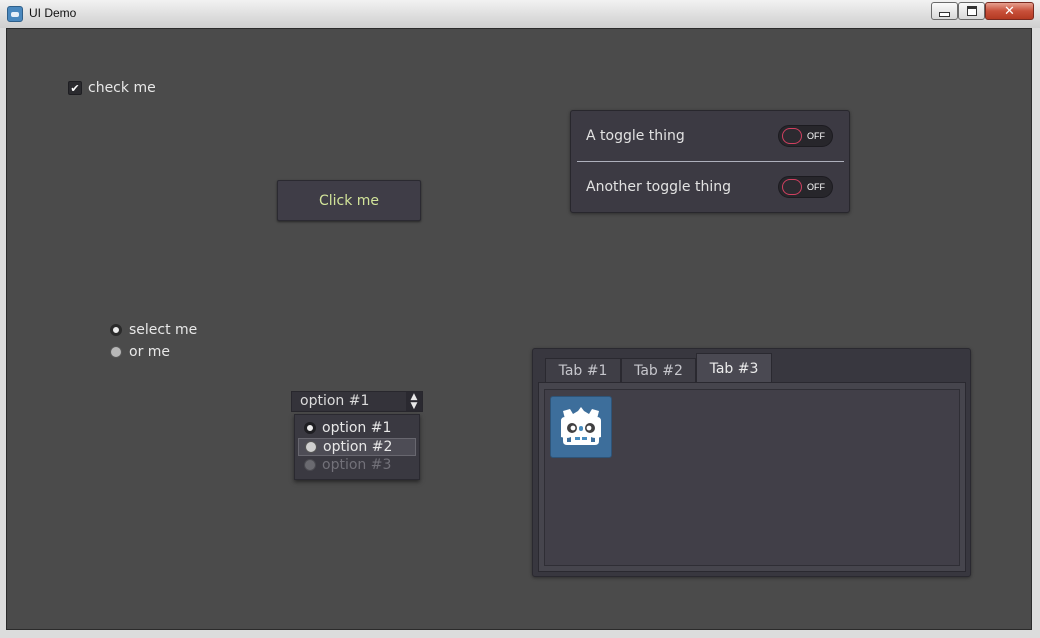 The height and width of the screenshot is (638, 1040). I want to click on close-button: ✕, so click(1009, 11).